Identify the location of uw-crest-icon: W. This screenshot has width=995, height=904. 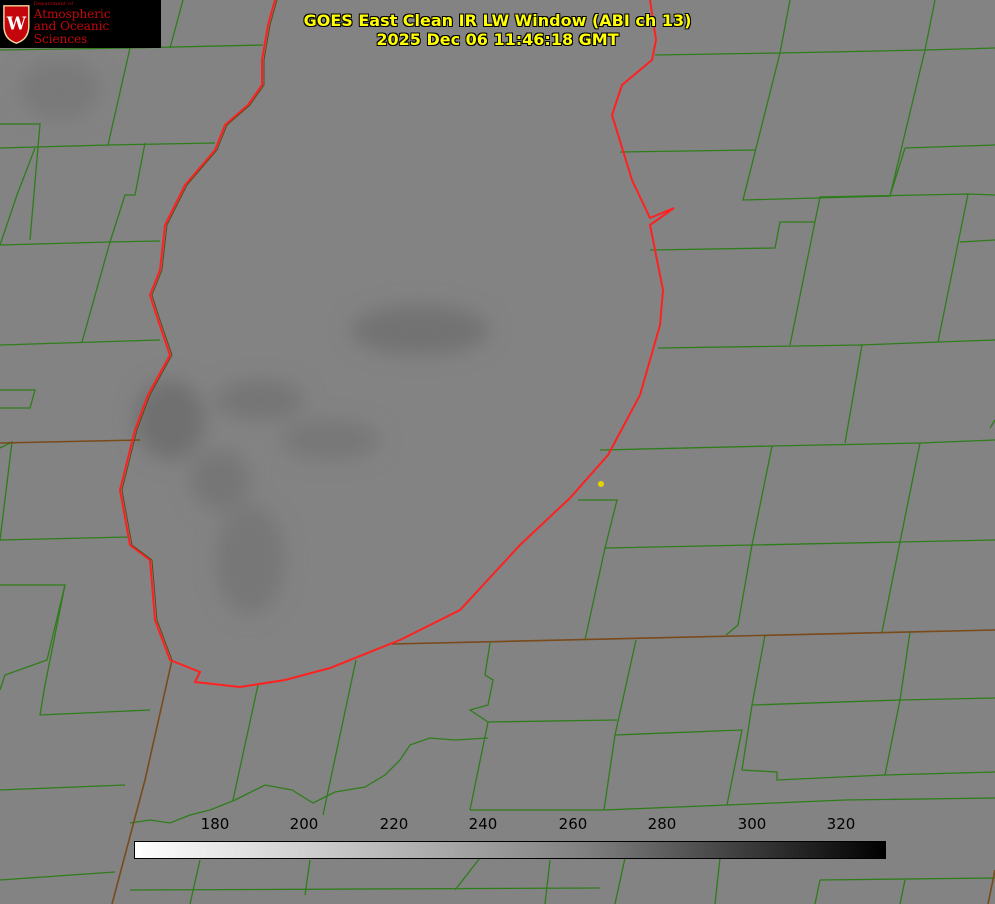
(16, 24).